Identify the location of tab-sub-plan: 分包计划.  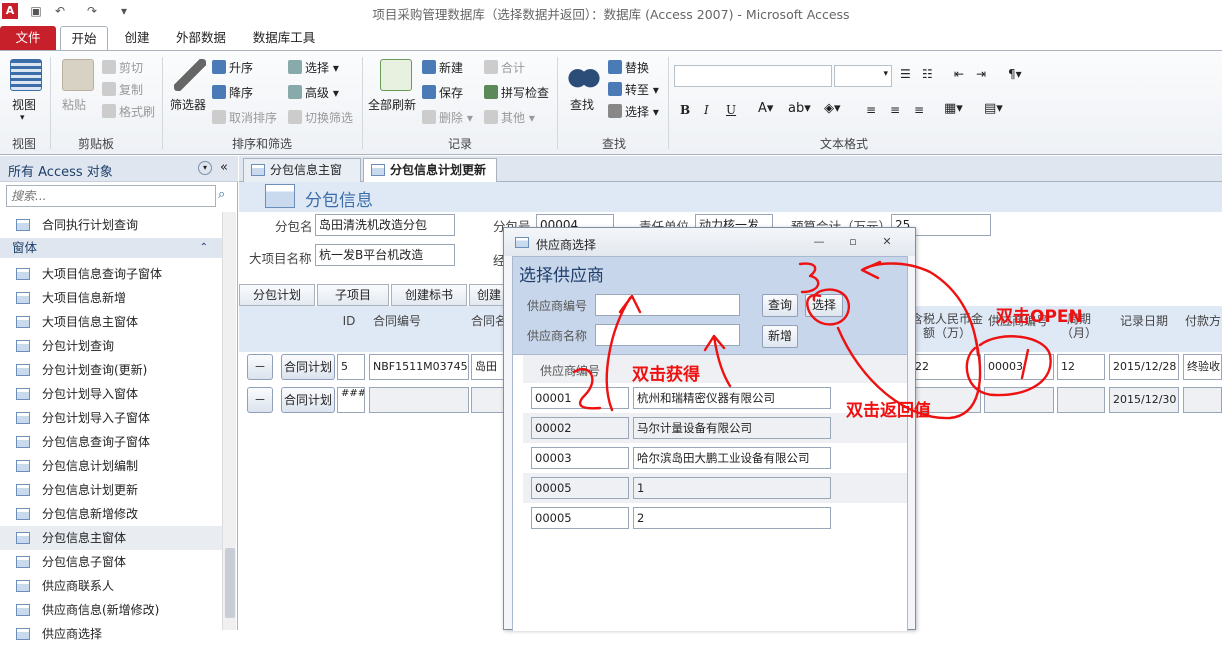
(277, 295).